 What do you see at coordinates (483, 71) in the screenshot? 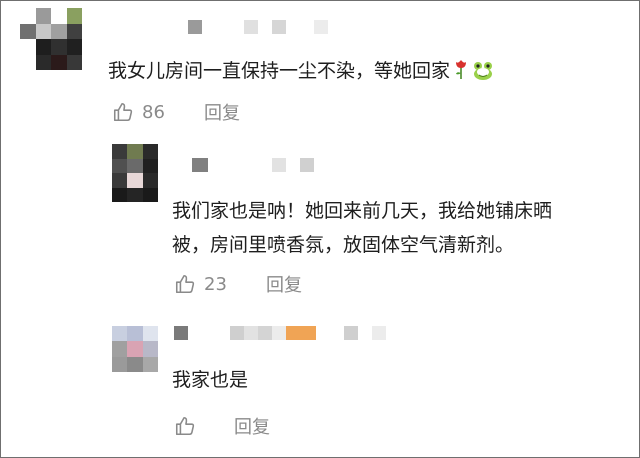
I see `frog-emoji-icon` at bounding box center [483, 71].